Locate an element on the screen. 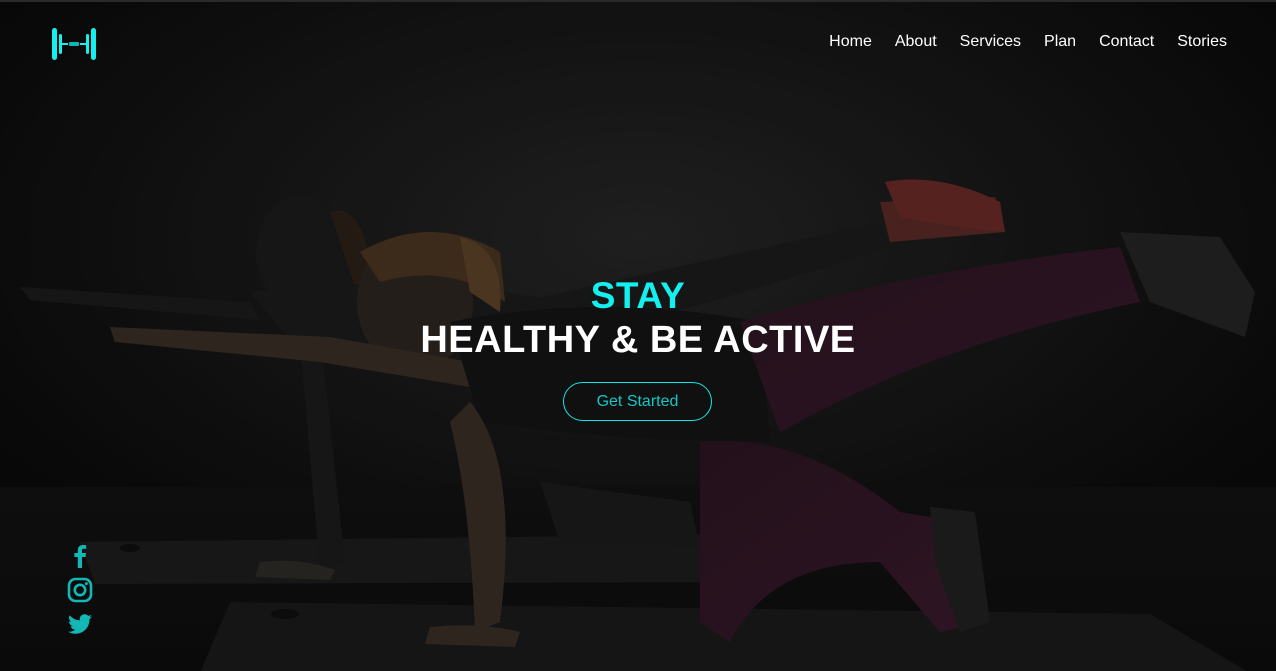 This screenshot has width=1276, height=671. nav-about: About is located at coordinates (916, 42).